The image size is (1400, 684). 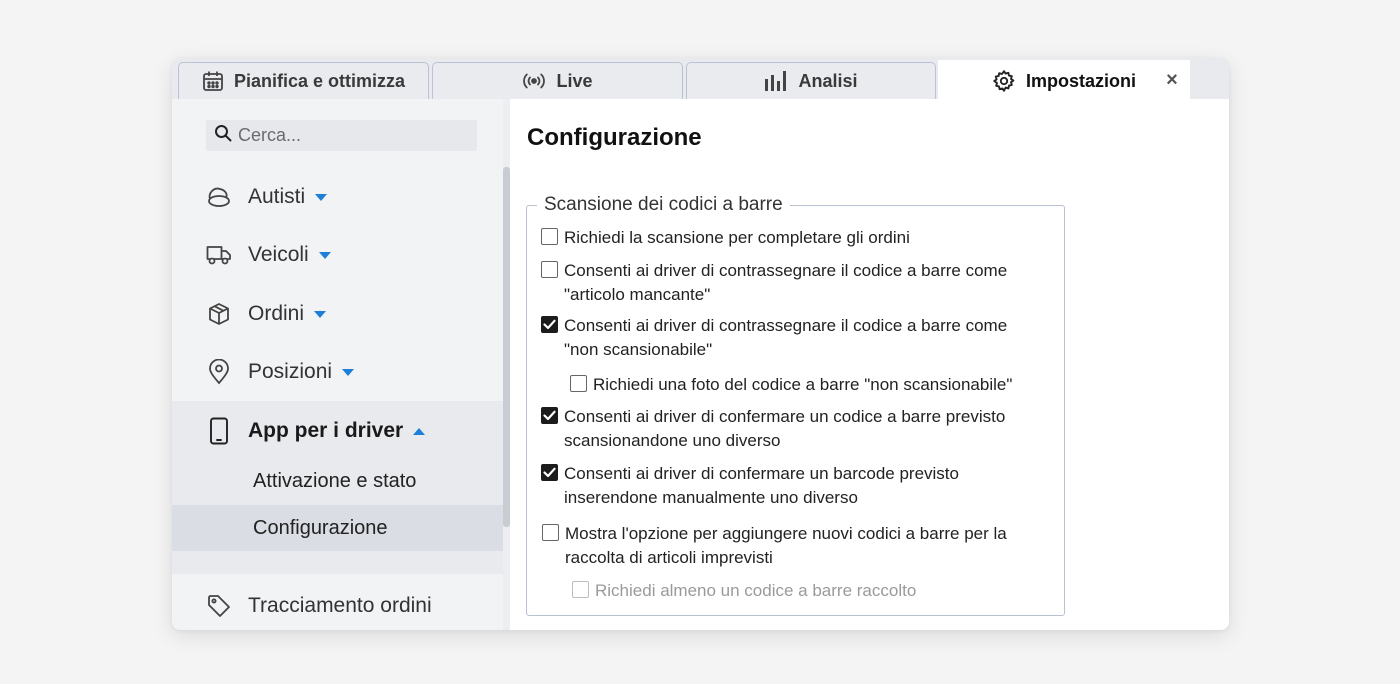 I want to click on sidebar-item-label: Tracciamento ordini, so click(x=340, y=605).